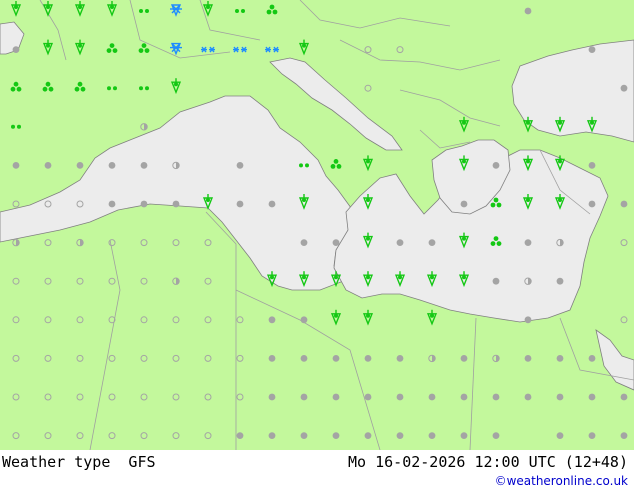 The image size is (634, 490). What do you see at coordinates (79, 462) in the screenshot?
I see `map-title: Weather type GFS` at bounding box center [79, 462].